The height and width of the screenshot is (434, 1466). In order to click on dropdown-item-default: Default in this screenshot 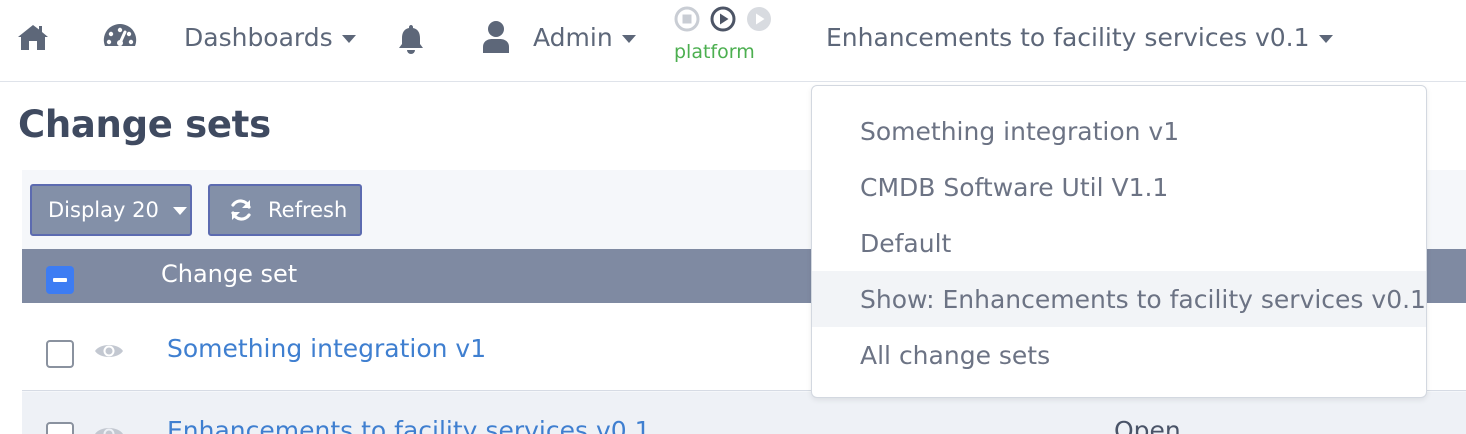, I will do `click(1119, 243)`.